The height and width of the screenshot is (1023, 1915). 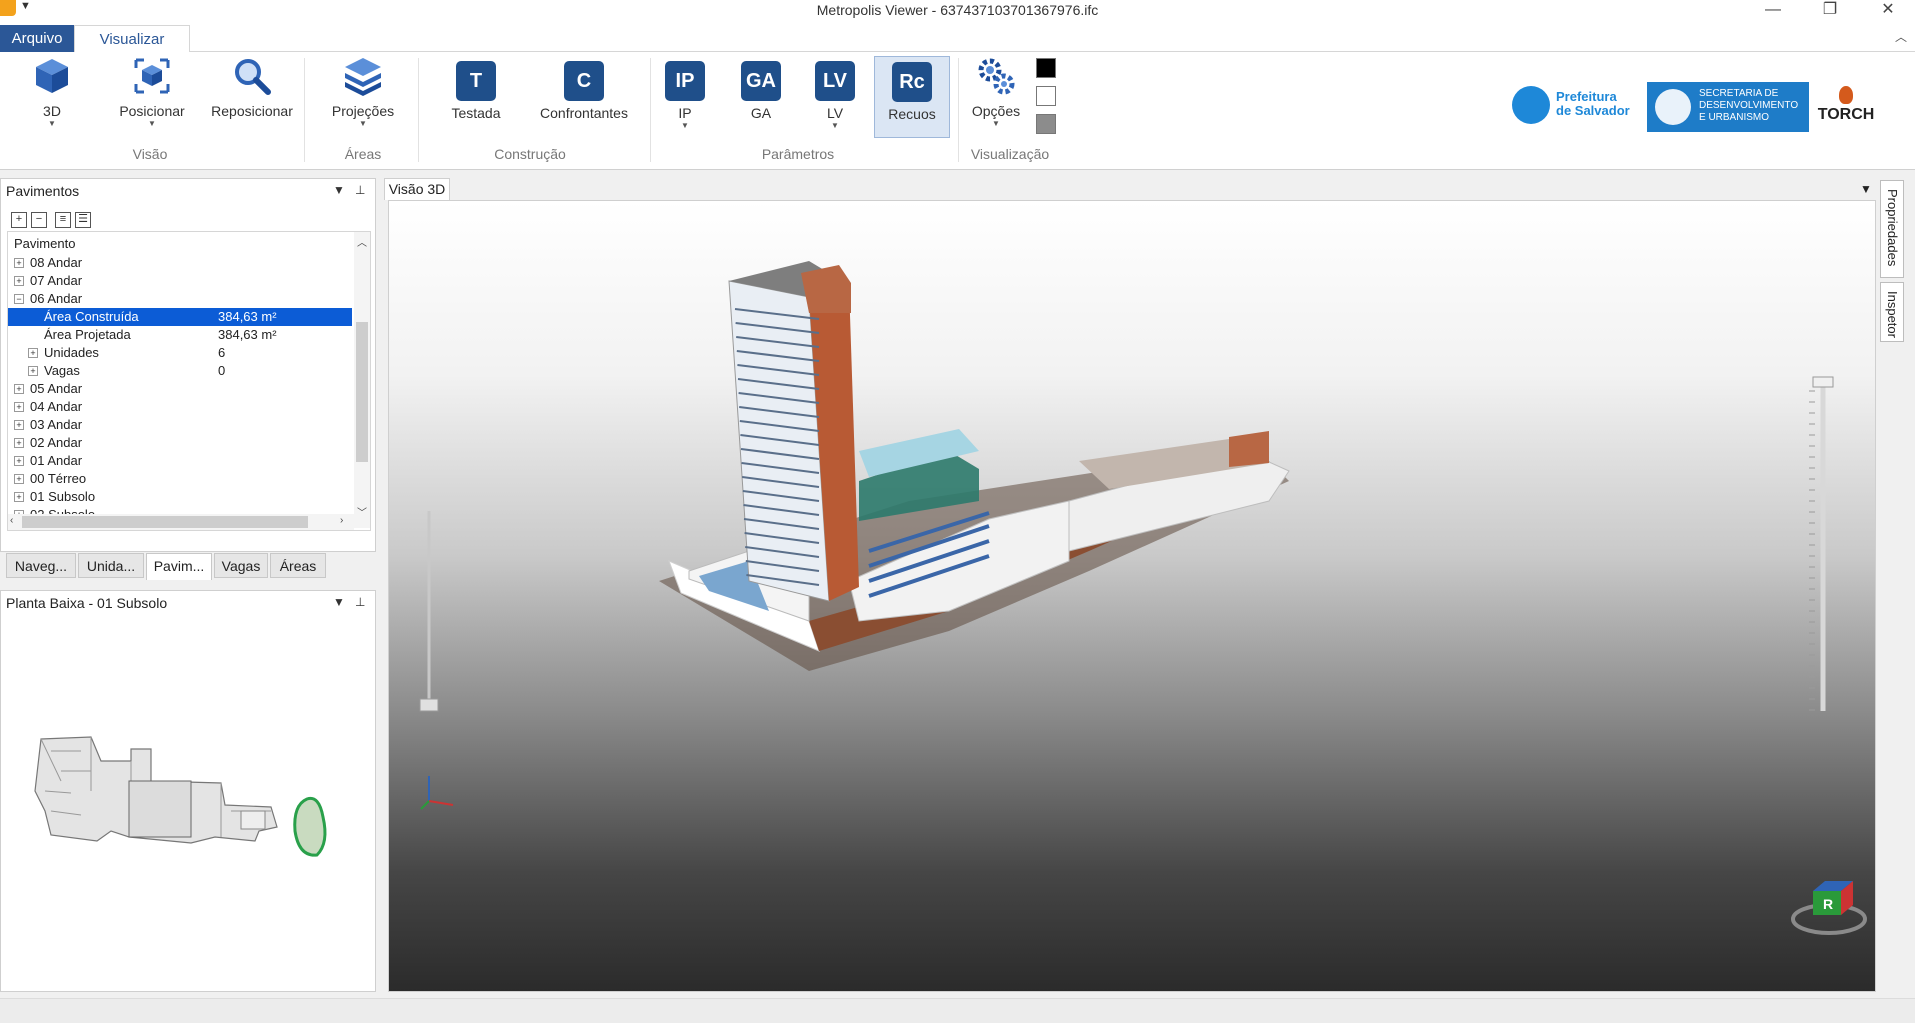 What do you see at coordinates (180, 443) in the screenshot?
I see `tree-row: +02 Andar` at bounding box center [180, 443].